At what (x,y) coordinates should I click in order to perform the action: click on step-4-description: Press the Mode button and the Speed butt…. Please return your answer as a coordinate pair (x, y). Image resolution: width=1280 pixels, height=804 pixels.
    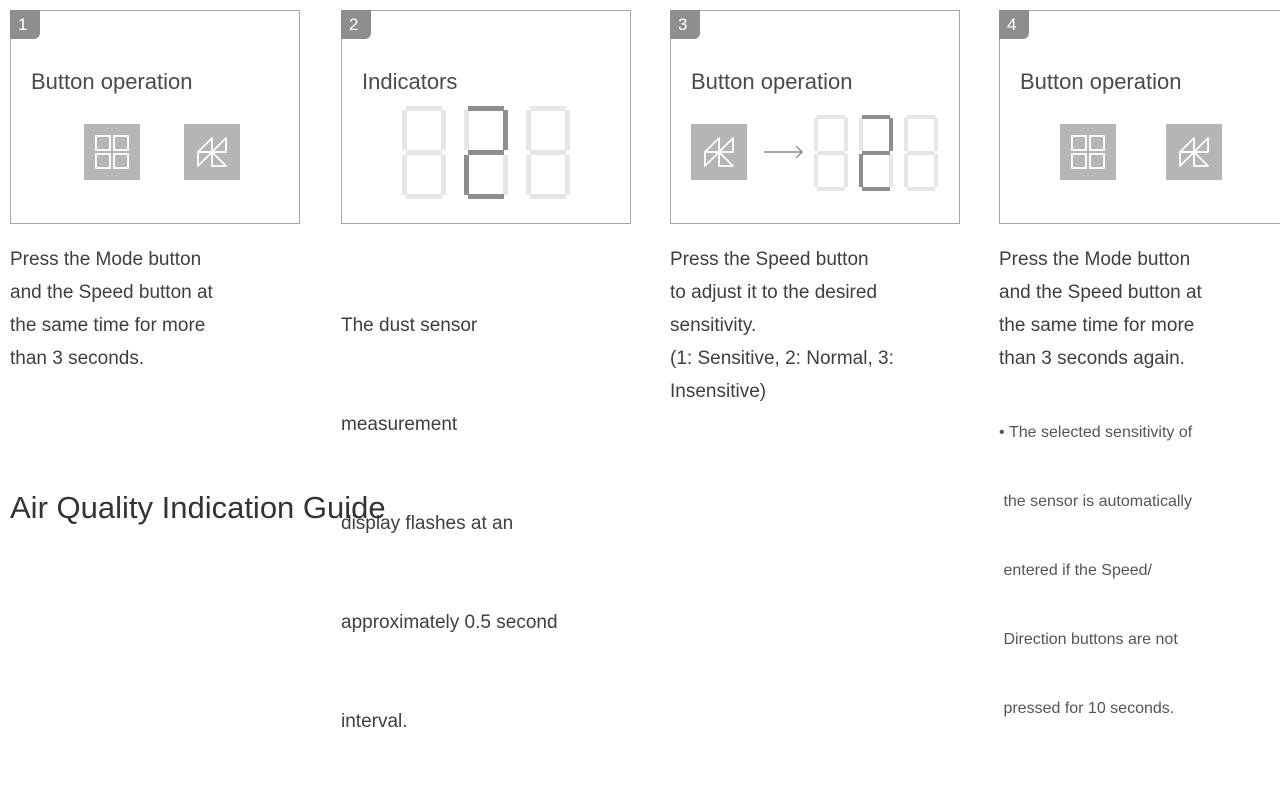
    Looking at the image, I should click on (1100, 309).